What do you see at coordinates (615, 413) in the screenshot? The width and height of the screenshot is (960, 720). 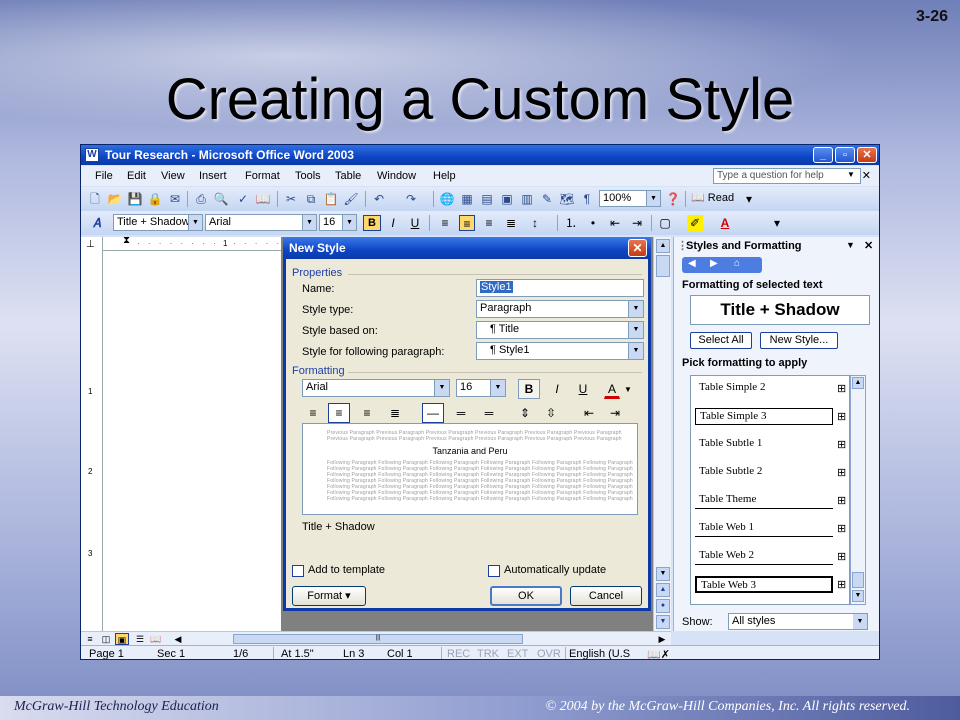 I see `dialog-increase-indent-icon: ⇥` at bounding box center [615, 413].